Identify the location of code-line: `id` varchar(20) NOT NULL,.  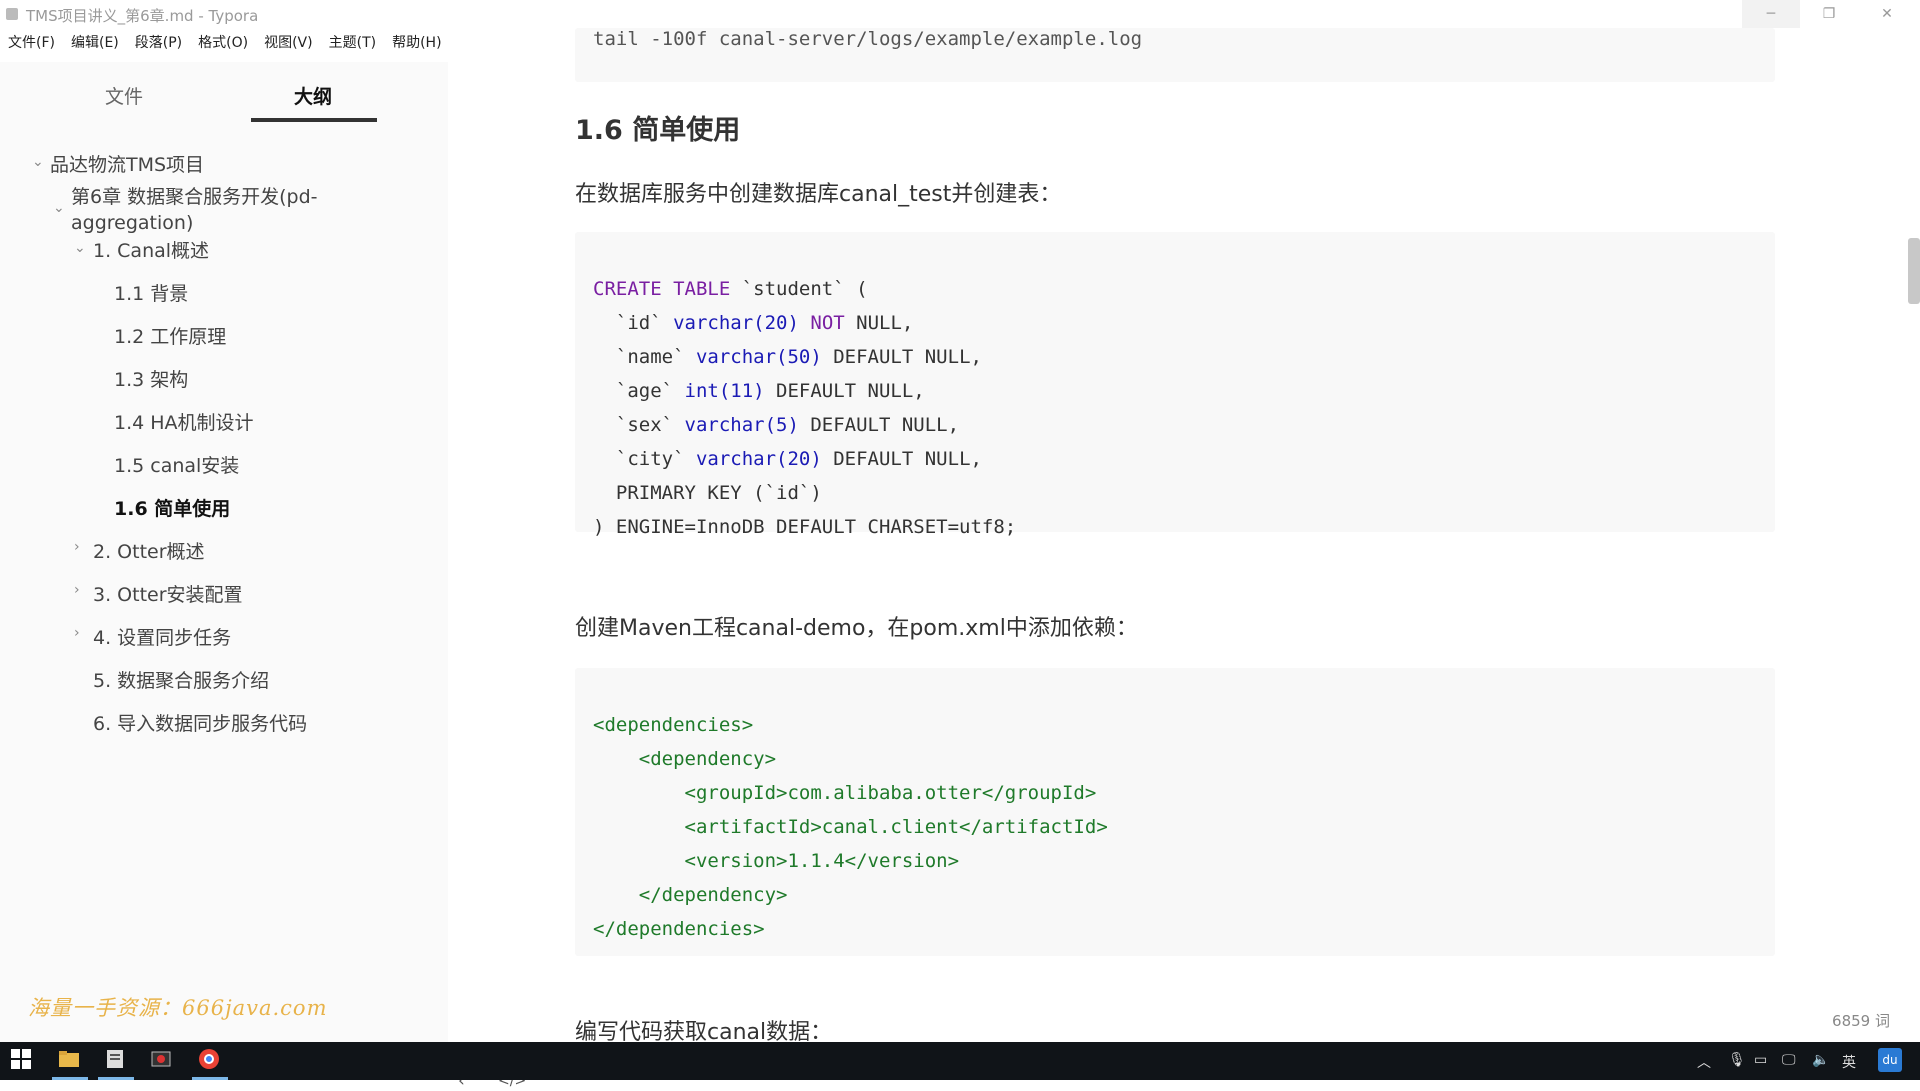
(753, 323).